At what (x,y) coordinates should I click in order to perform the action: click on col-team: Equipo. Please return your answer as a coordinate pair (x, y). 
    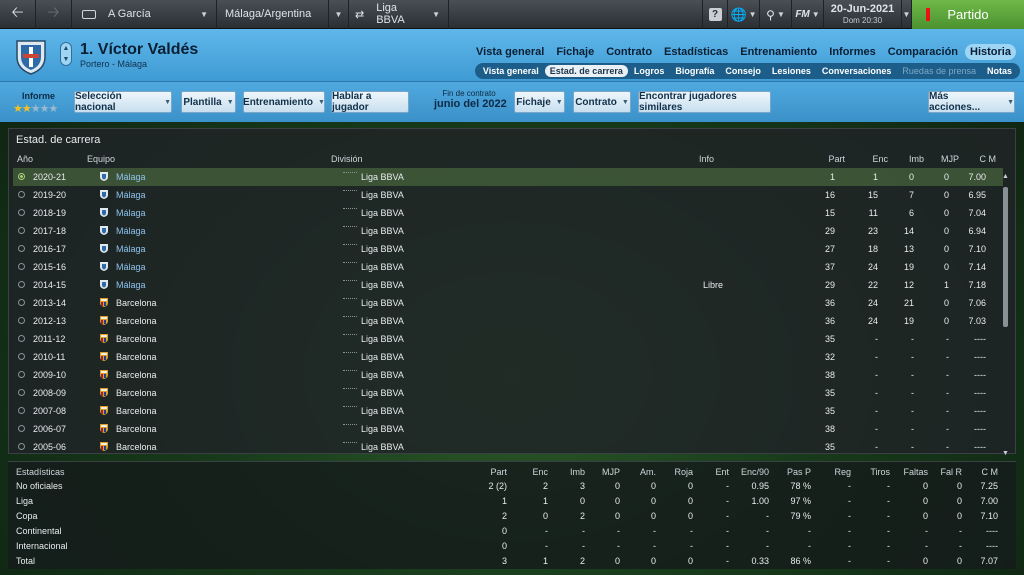
    Looking at the image, I should click on (101, 159).